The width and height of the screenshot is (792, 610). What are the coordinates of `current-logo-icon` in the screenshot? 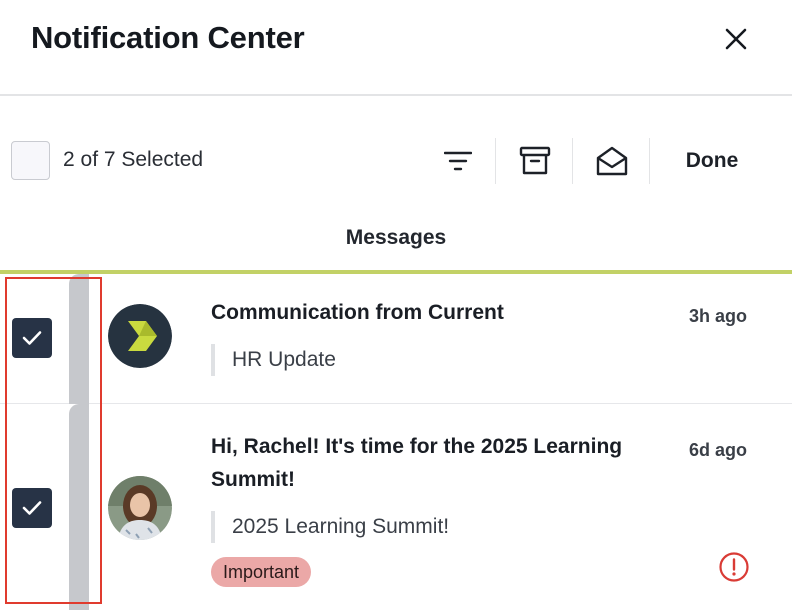 It's located at (140, 336).